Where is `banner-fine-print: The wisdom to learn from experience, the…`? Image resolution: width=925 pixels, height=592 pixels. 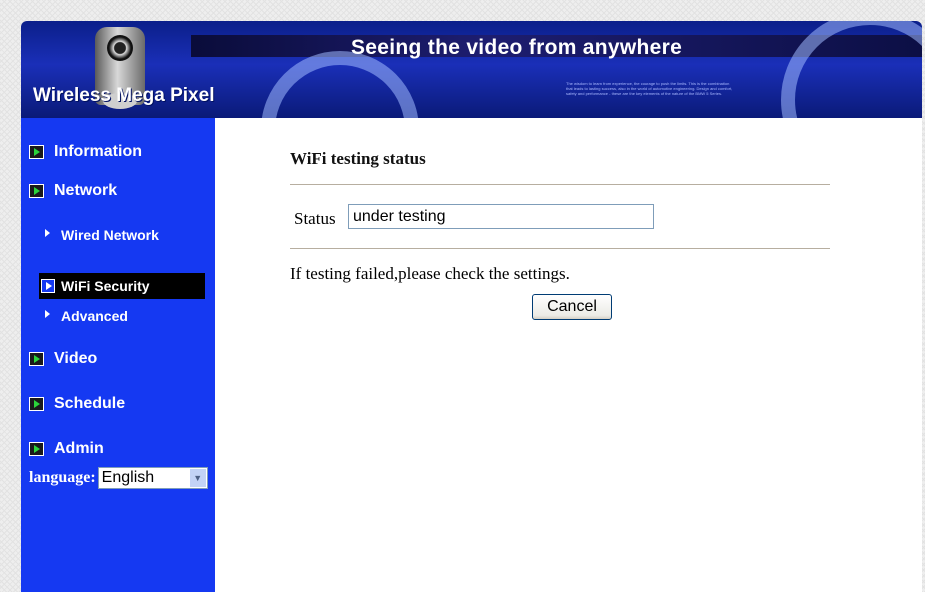
banner-fine-print: The wisdom to learn from experience, the… is located at coordinates (649, 88).